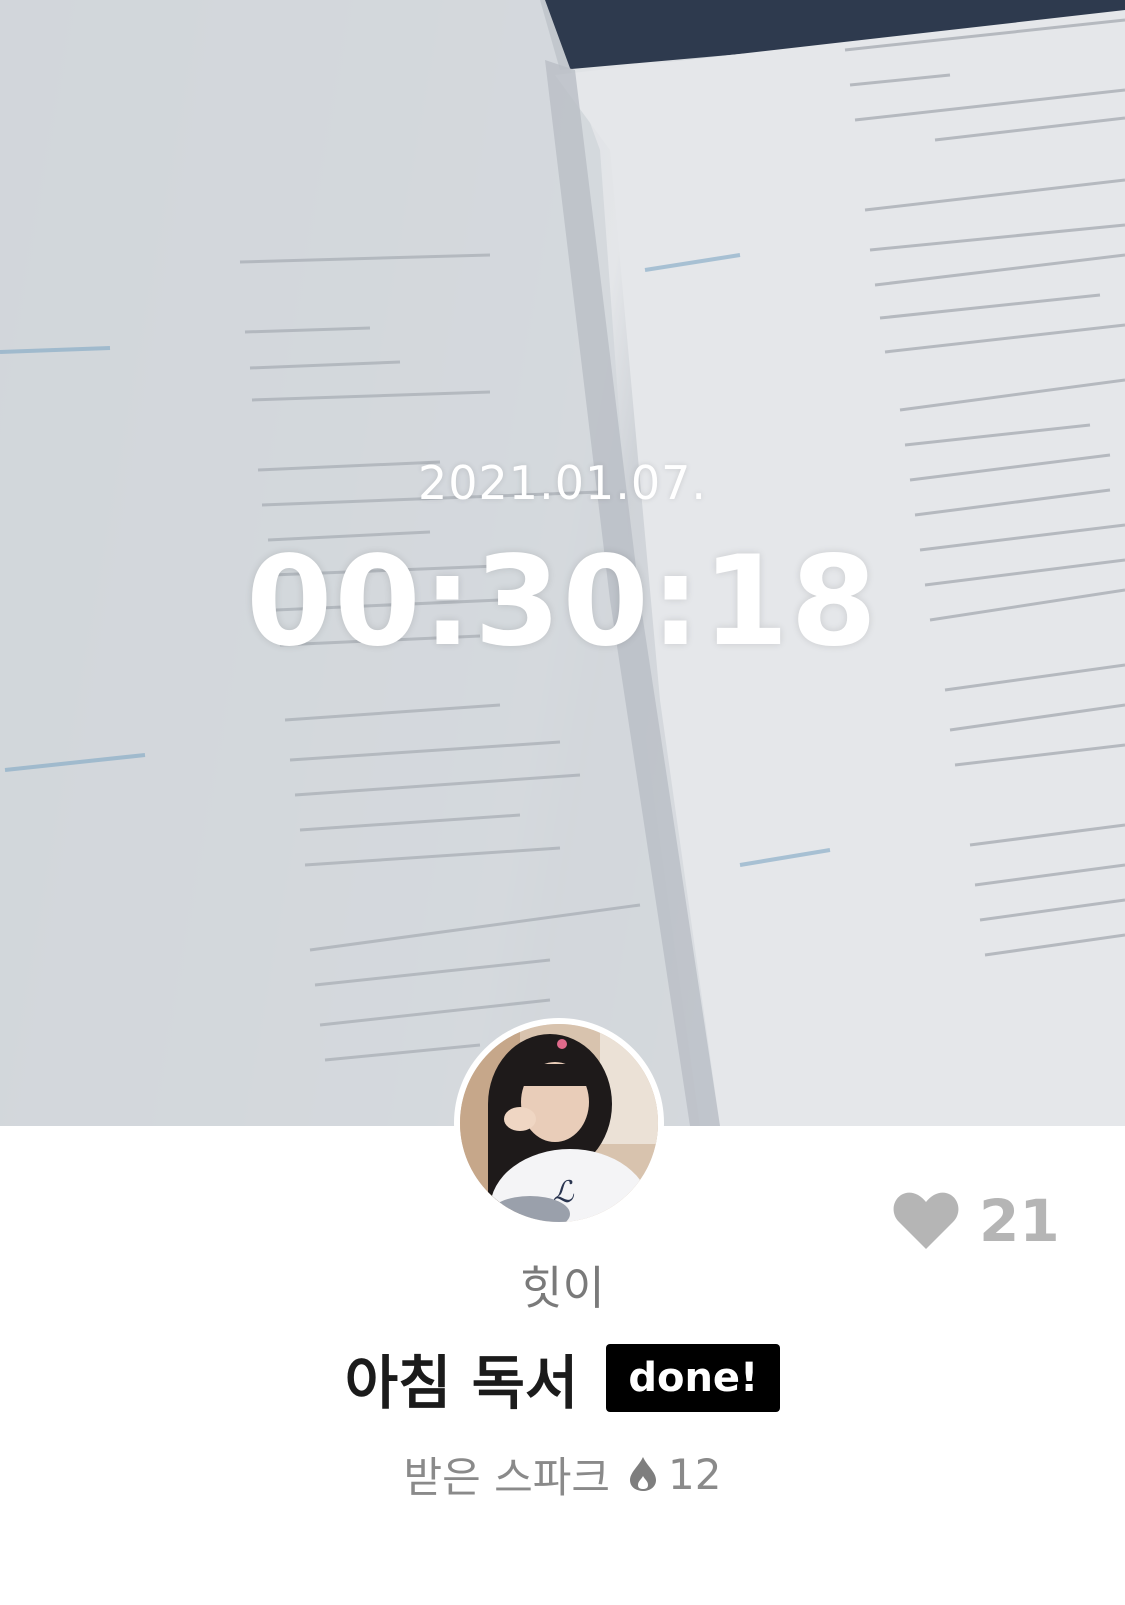 This screenshot has width=1125, height=1605. What do you see at coordinates (562, 483) in the screenshot?
I see `session-date: 2021.01.07.` at bounding box center [562, 483].